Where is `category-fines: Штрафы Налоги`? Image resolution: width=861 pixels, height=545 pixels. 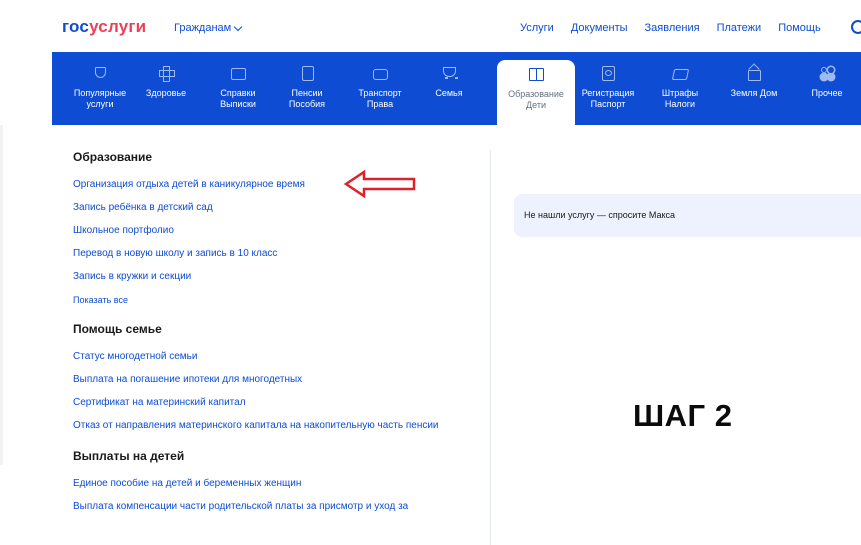 category-fines: Штрафы Налоги is located at coordinates (680, 88).